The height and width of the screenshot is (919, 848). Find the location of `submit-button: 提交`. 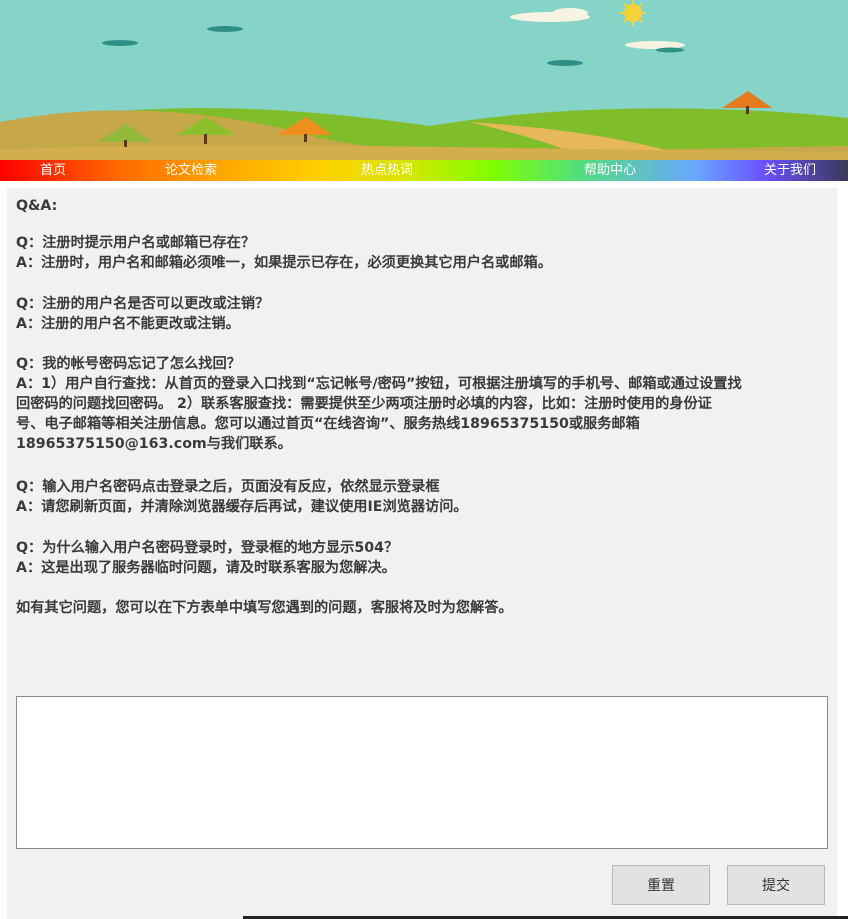

submit-button: 提交 is located at coordinates (776, 885).